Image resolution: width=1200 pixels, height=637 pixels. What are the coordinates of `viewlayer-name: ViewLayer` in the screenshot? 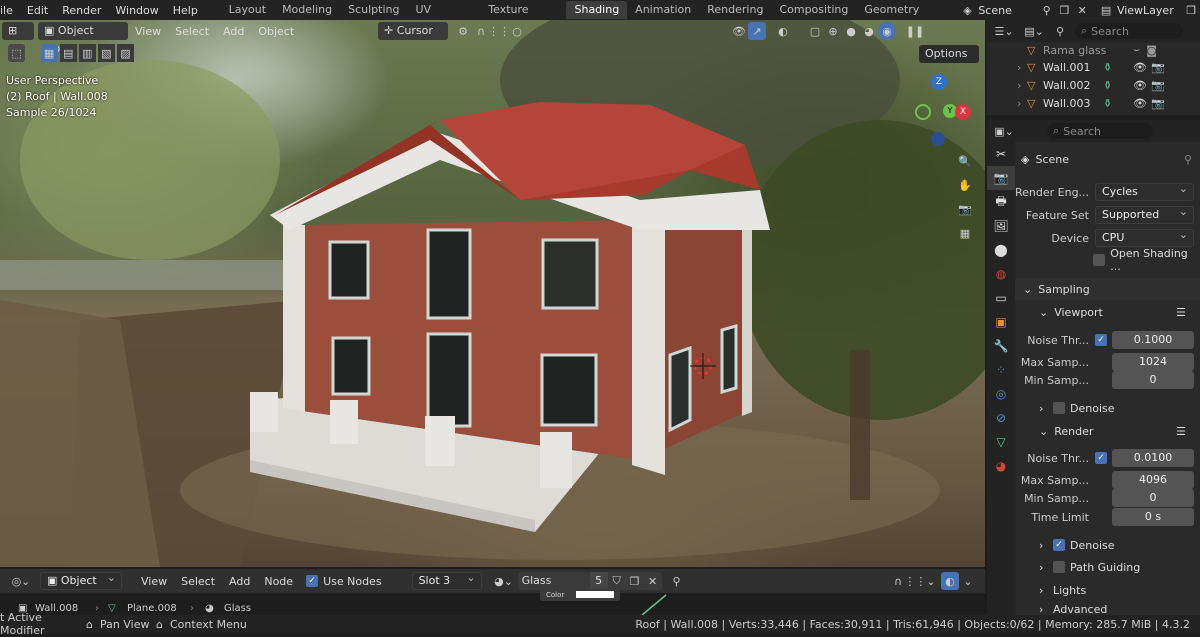 It's located at (1149, 10).